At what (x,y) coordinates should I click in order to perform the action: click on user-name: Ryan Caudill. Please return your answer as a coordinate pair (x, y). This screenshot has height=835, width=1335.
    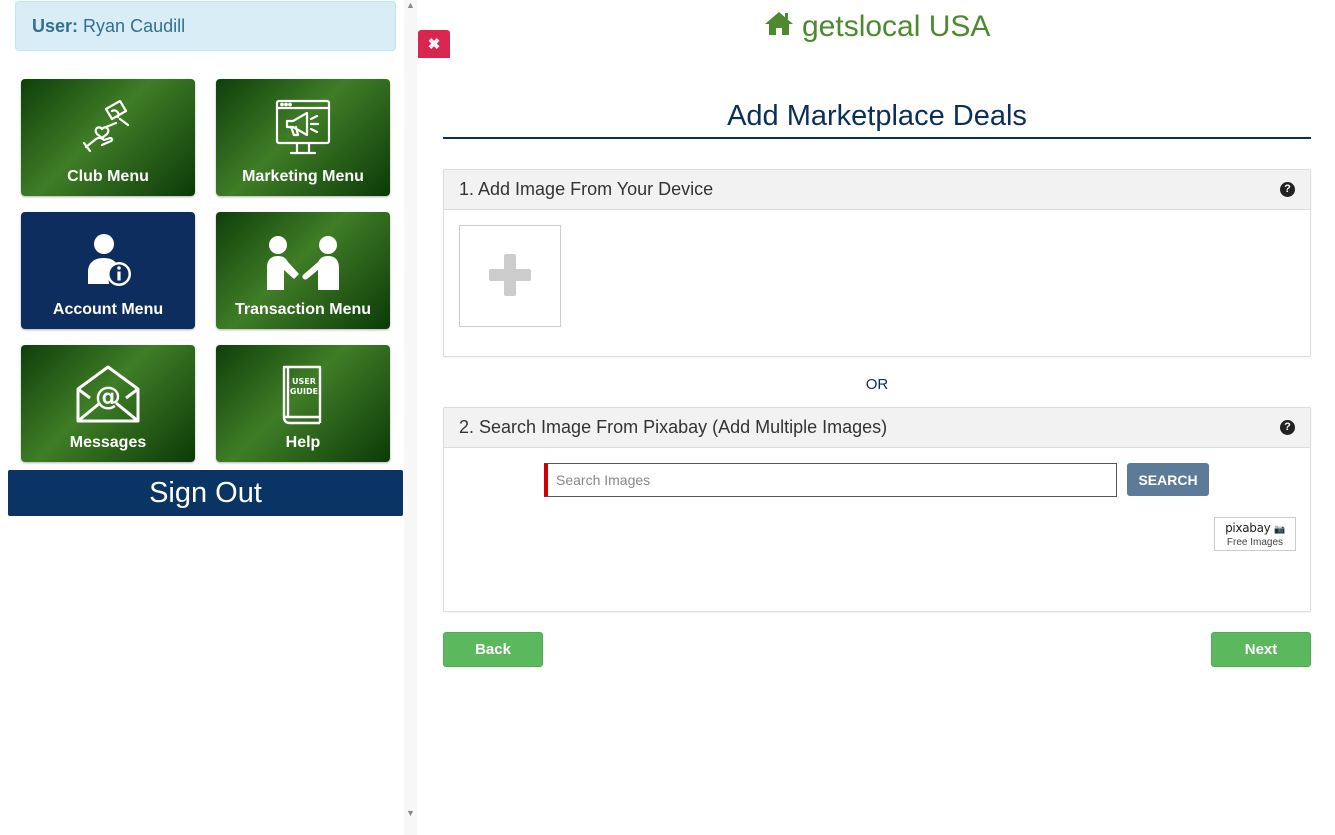
    Looking at the image, I should click on (134, 26).